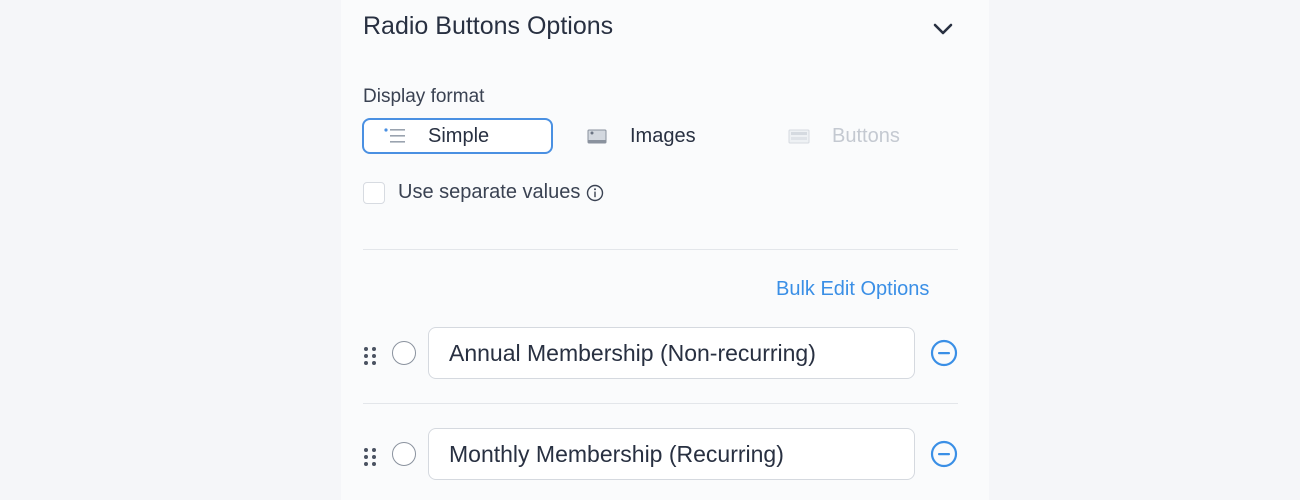 The image size is (1300, 500). Describe the element at coordinates (852, 289) in the screenshot. I see `bulk-edit-options-link: Bulk Edit Options` at that location.